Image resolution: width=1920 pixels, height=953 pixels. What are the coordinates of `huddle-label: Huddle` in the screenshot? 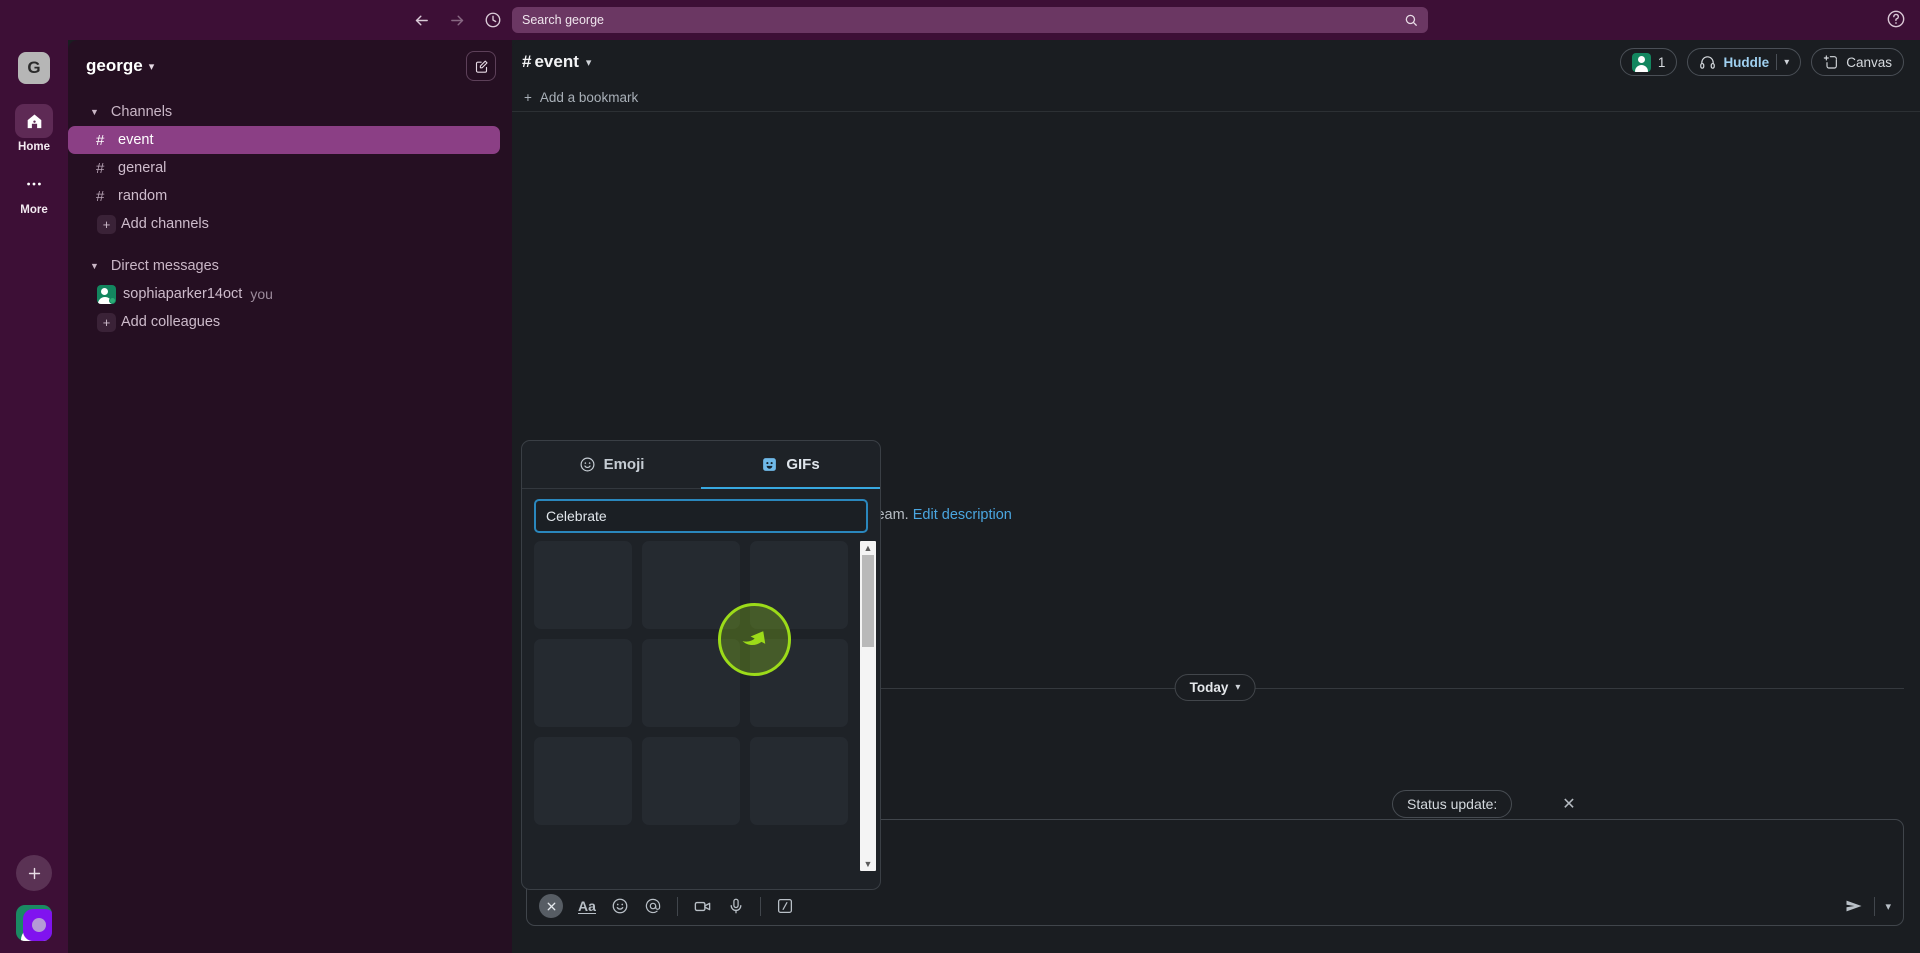 It's located at (1746, 62).